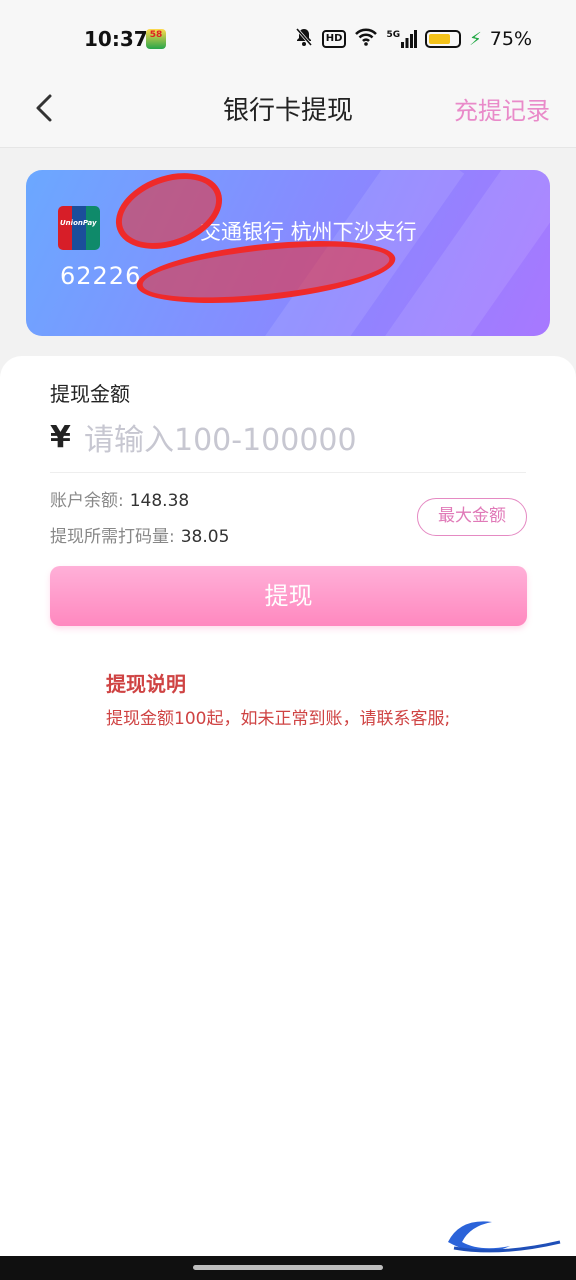 The width and height of the screenshot is (576, 1280). What do you see at coordinates (288, 472) in the screenshot?
I see `divider` at bounding box center [288, 472].